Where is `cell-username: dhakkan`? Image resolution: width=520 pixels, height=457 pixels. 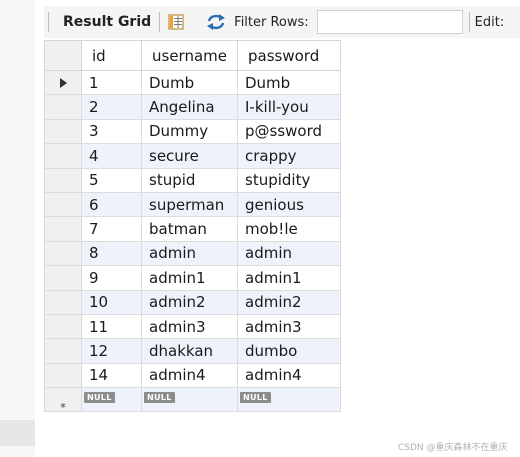
cell-username: dhakkan is located at coordinates (189, 351).